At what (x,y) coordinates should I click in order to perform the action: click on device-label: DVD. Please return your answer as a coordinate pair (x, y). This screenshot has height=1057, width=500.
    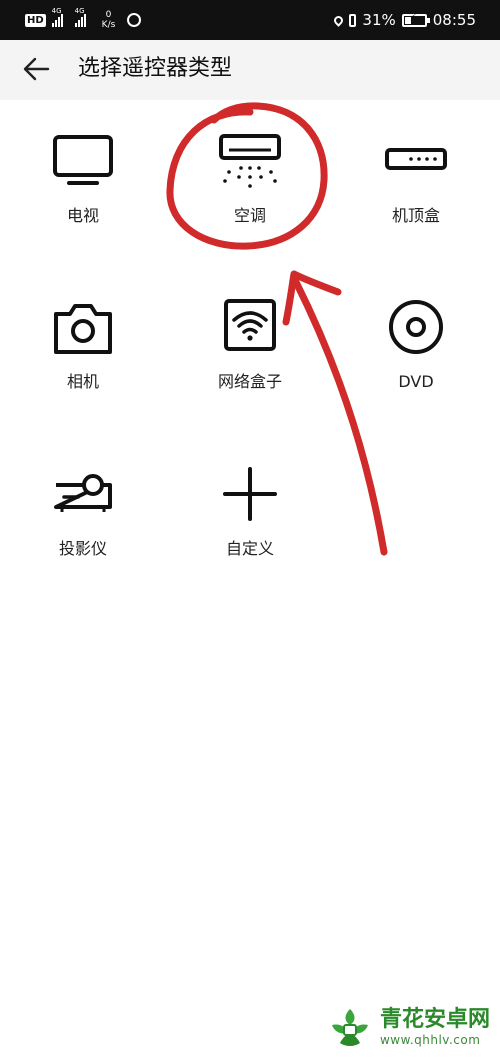
    Looking at the image, I should click on (416, 381).